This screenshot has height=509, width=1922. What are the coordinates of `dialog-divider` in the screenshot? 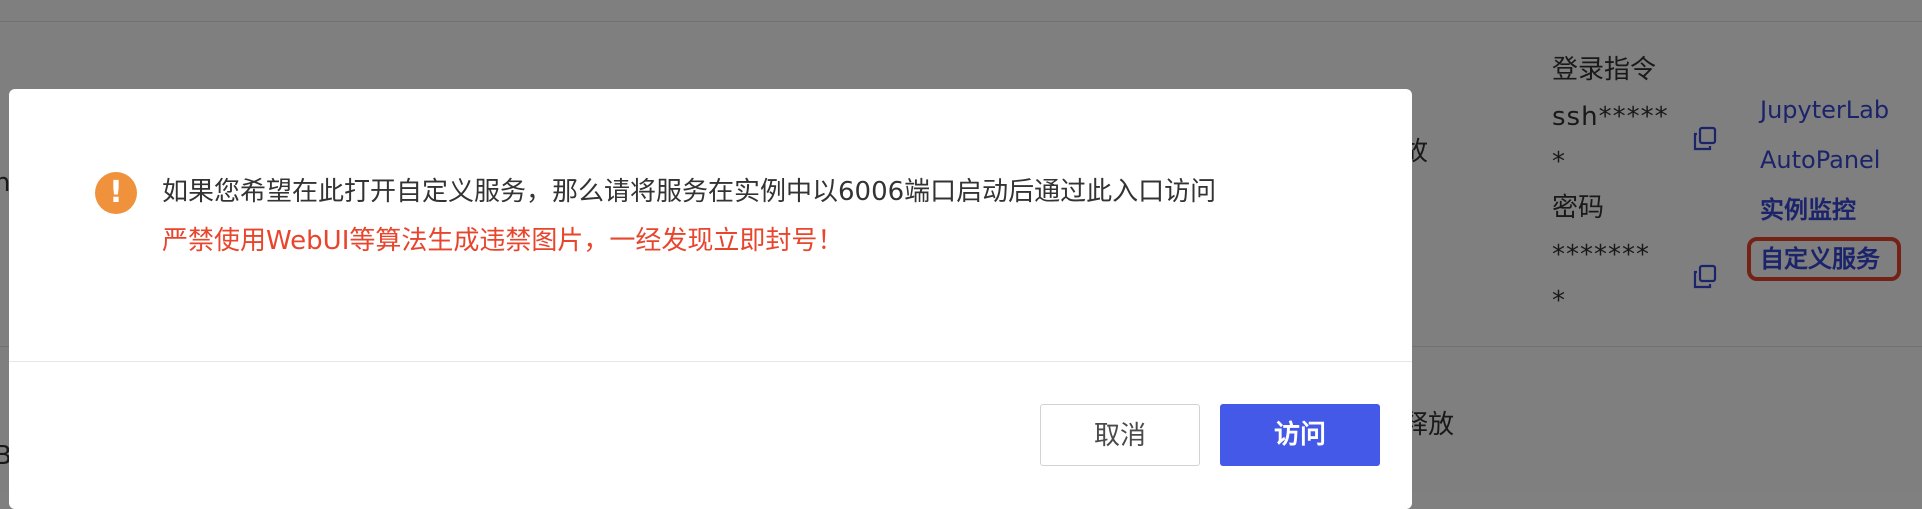 It's located at (710, 361).